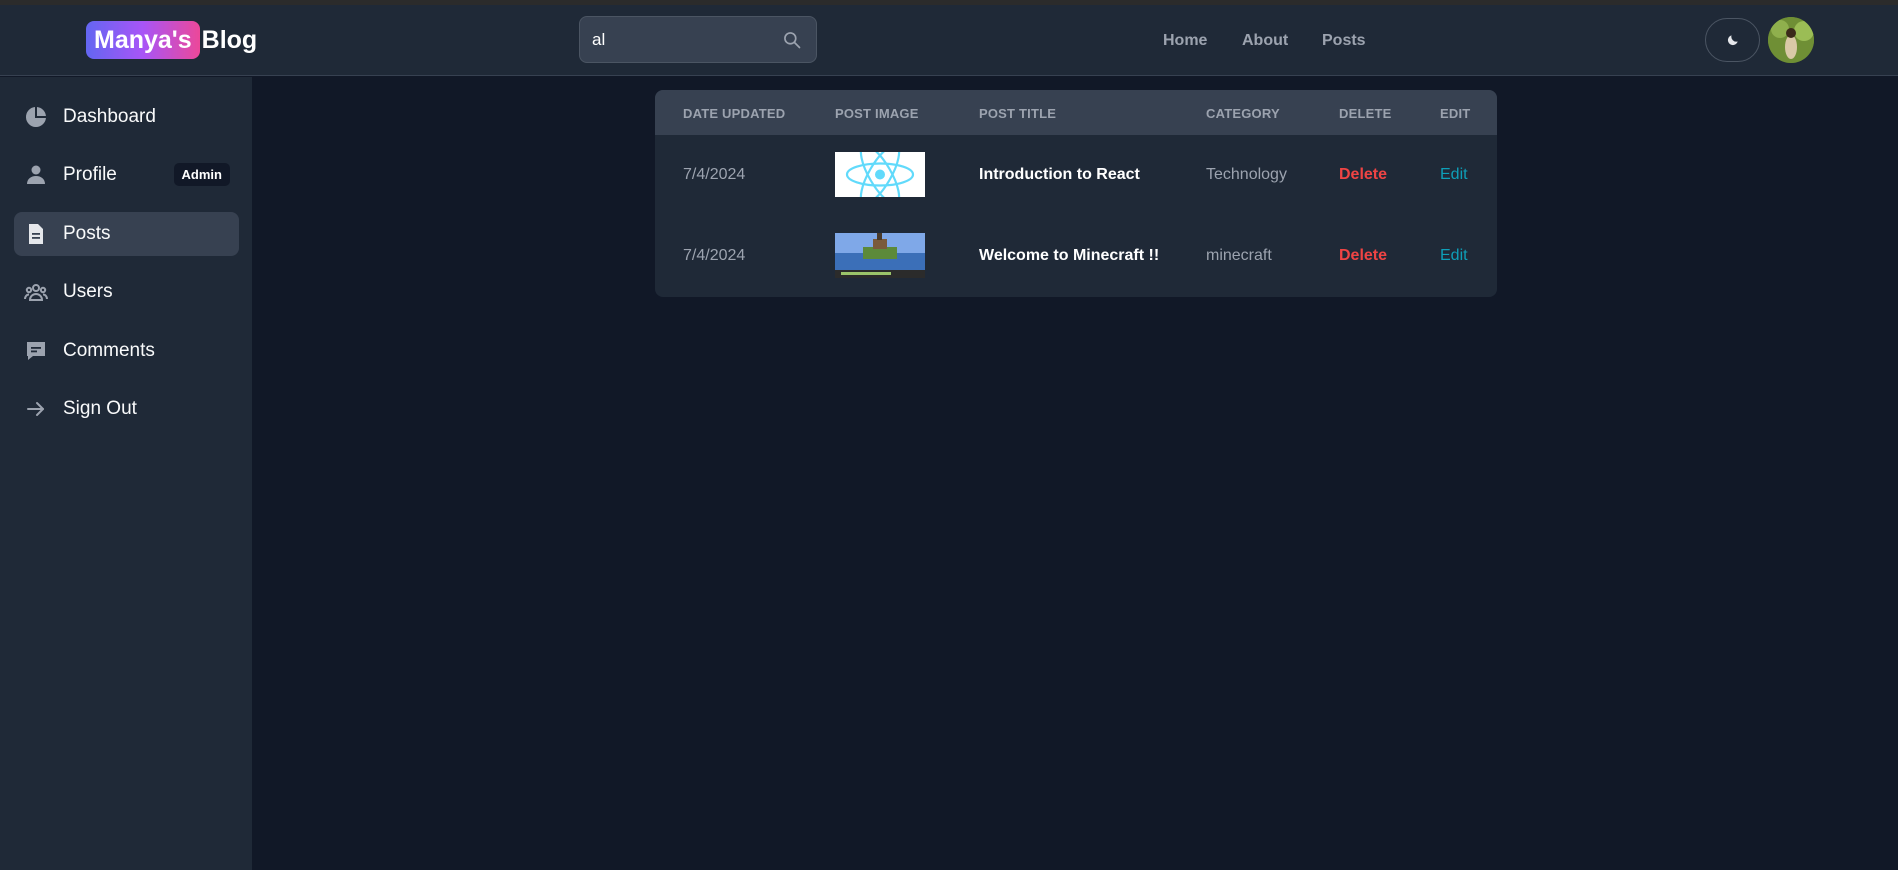  I want to click on users-icon, so click(36, 292).